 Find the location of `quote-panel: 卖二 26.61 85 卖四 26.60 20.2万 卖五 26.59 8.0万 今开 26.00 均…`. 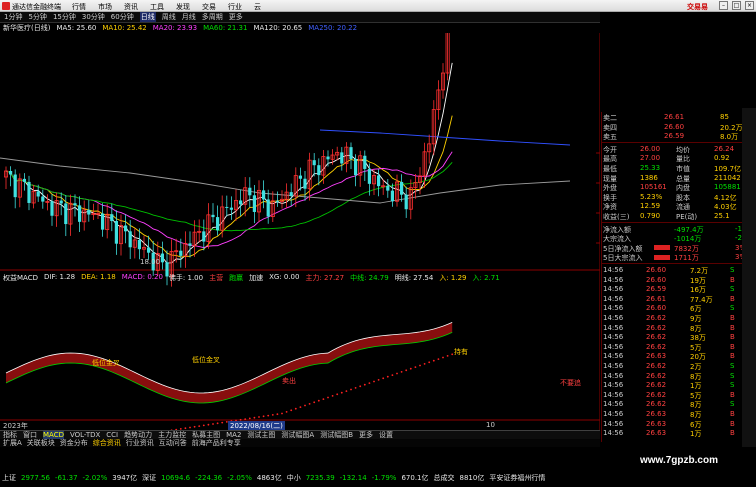

quote-panel: 卖二 26.61 85 卖四 26.60 20.2万 卖五 26.59 8.0万 今开 26.00 均… is located at coordinates (678, 277).